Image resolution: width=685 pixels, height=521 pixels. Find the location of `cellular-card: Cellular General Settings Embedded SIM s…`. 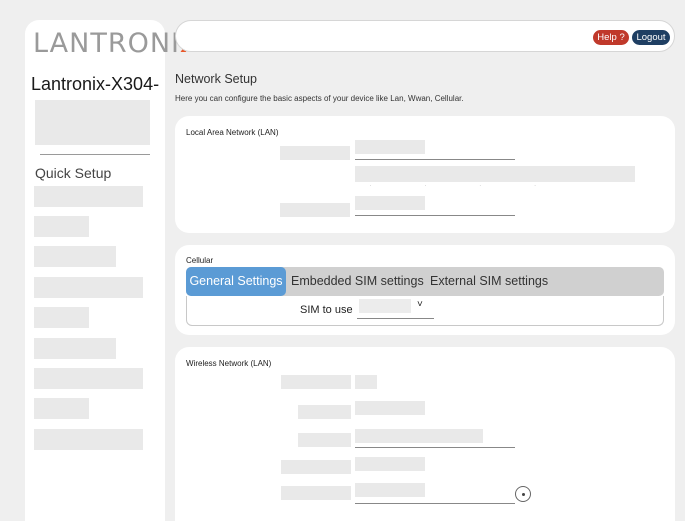

cellular-card: Cellular General Settings Embedded SIM s… is located at coordinates (425, 290).